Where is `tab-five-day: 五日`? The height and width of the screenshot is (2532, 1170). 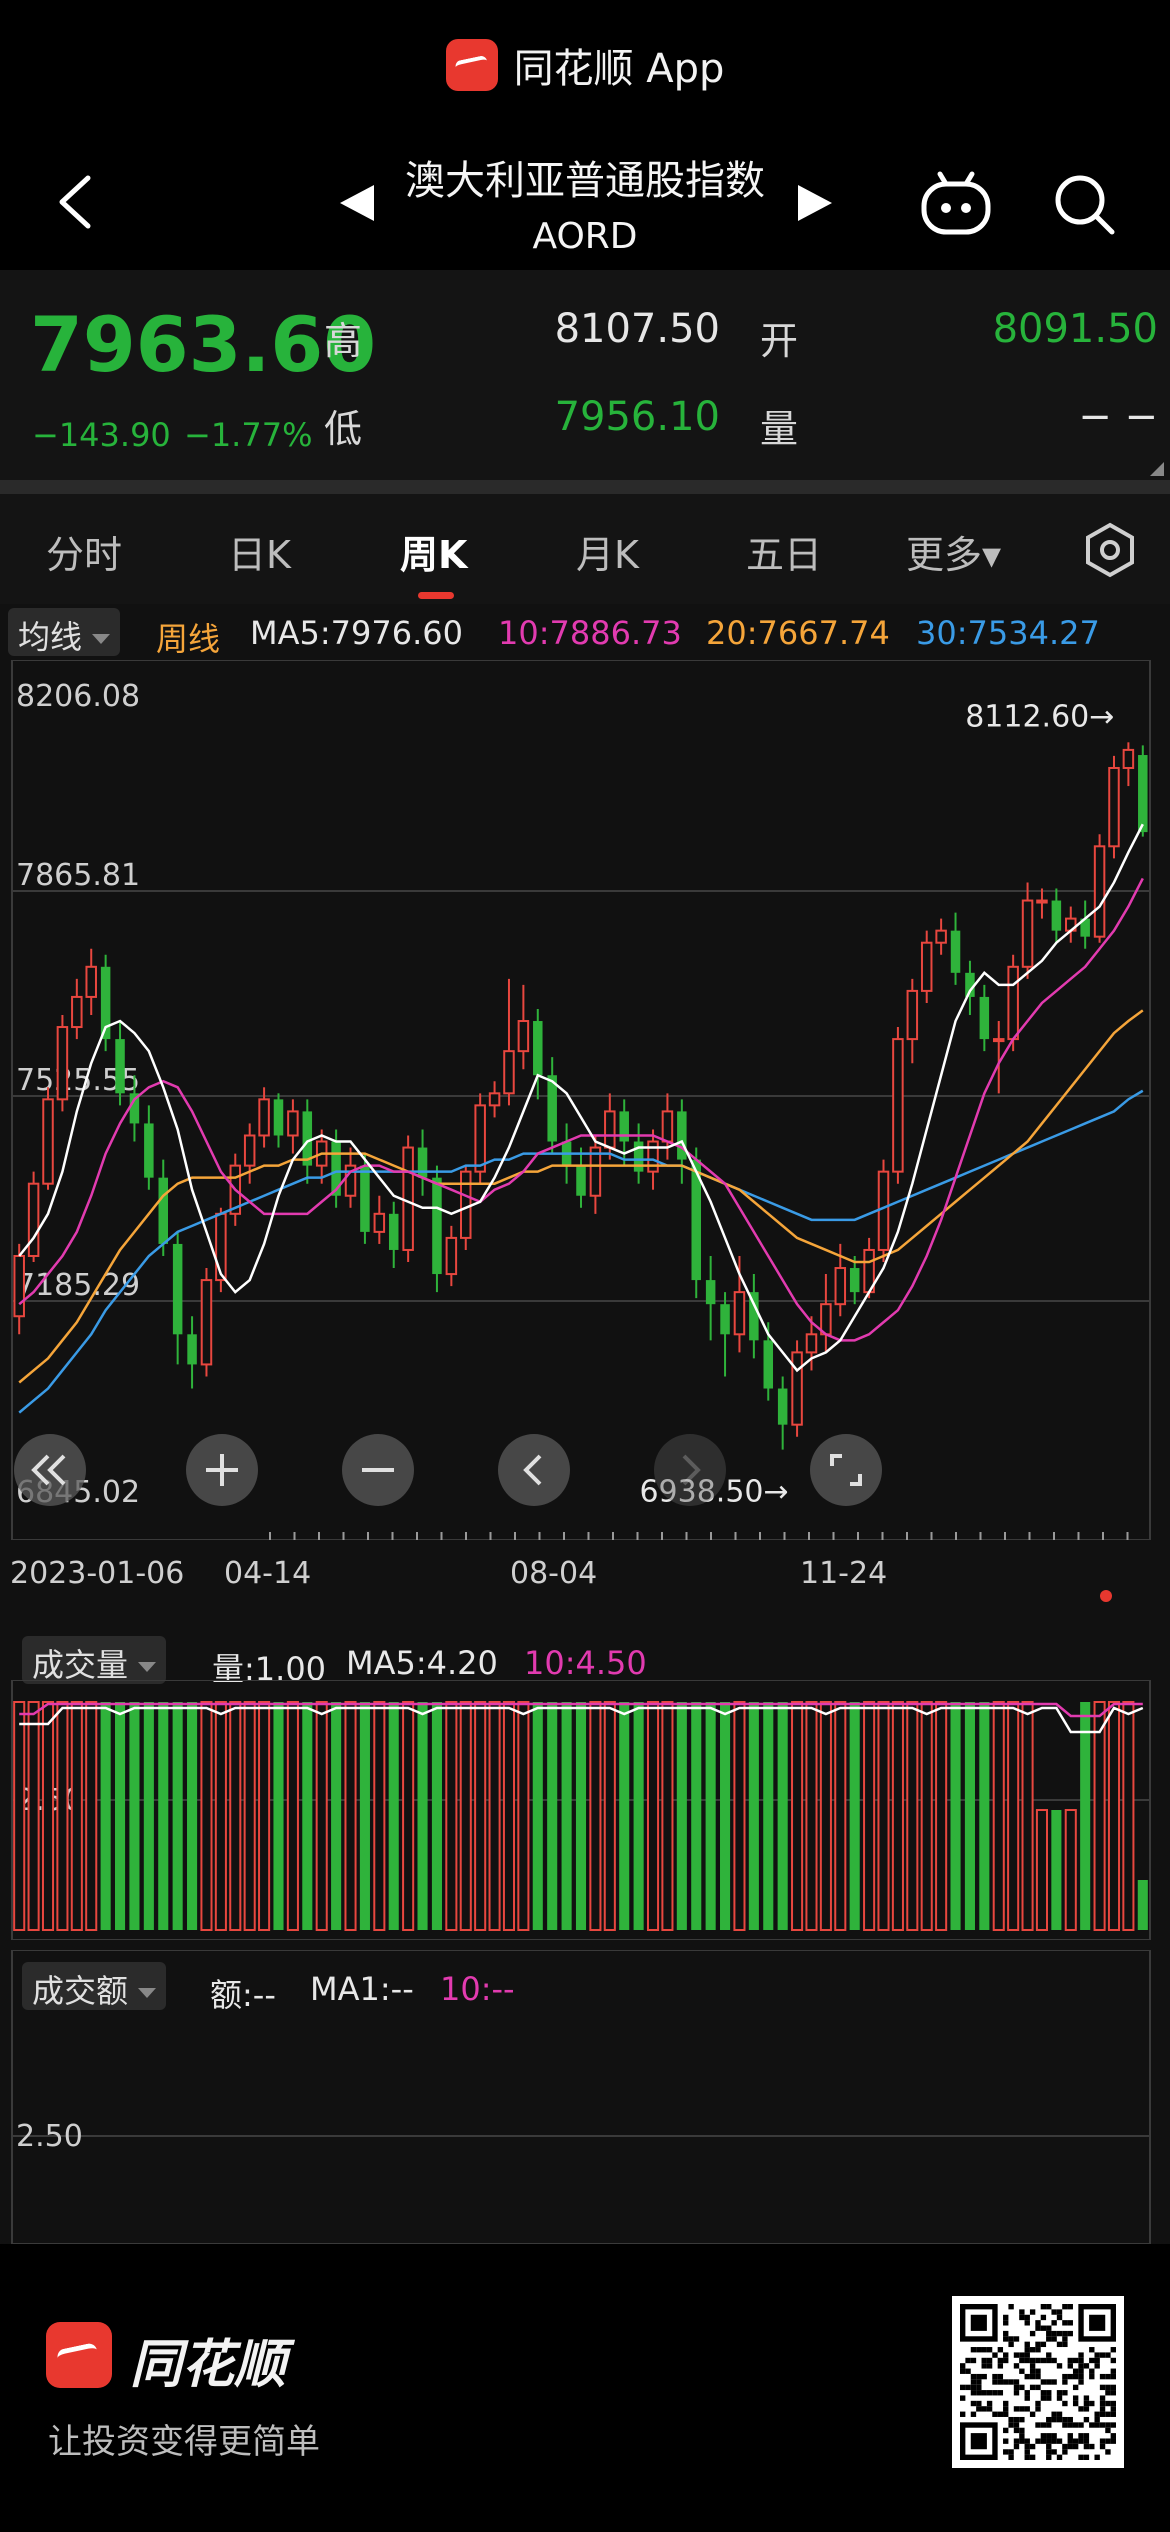
tab-five-day: 五日 is located at coordinates (784, 551).